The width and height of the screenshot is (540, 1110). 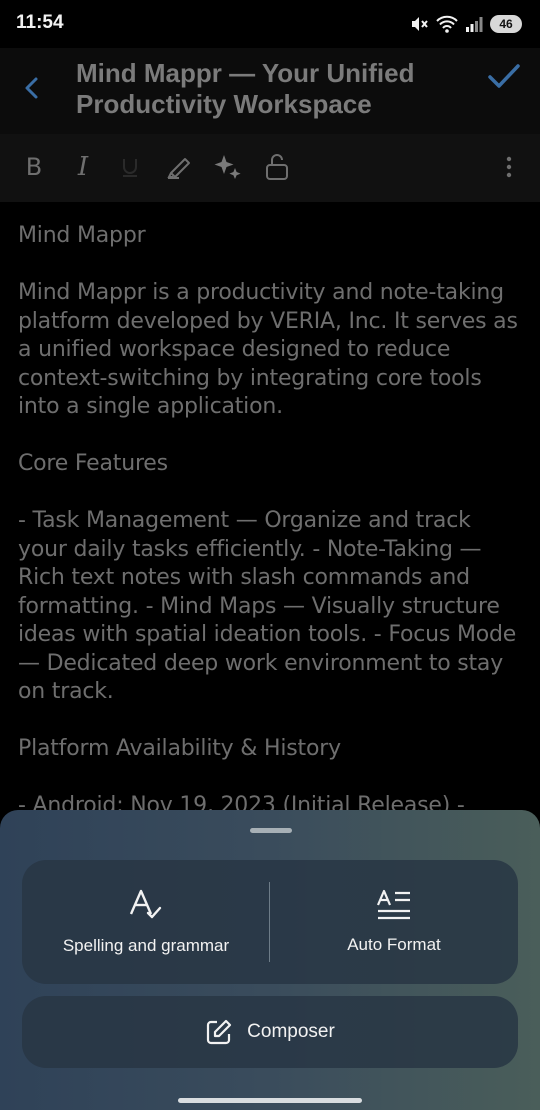 What do you see at coordinates (145, 904) in the screenshot?
I see `spell-check-icon` at bounding box center [145, 904].